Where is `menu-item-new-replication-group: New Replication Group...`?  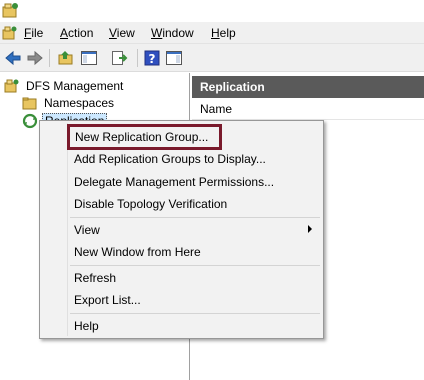 menu-item-new-replication-group: New Replication Group... is located at coordinates (144, 137).